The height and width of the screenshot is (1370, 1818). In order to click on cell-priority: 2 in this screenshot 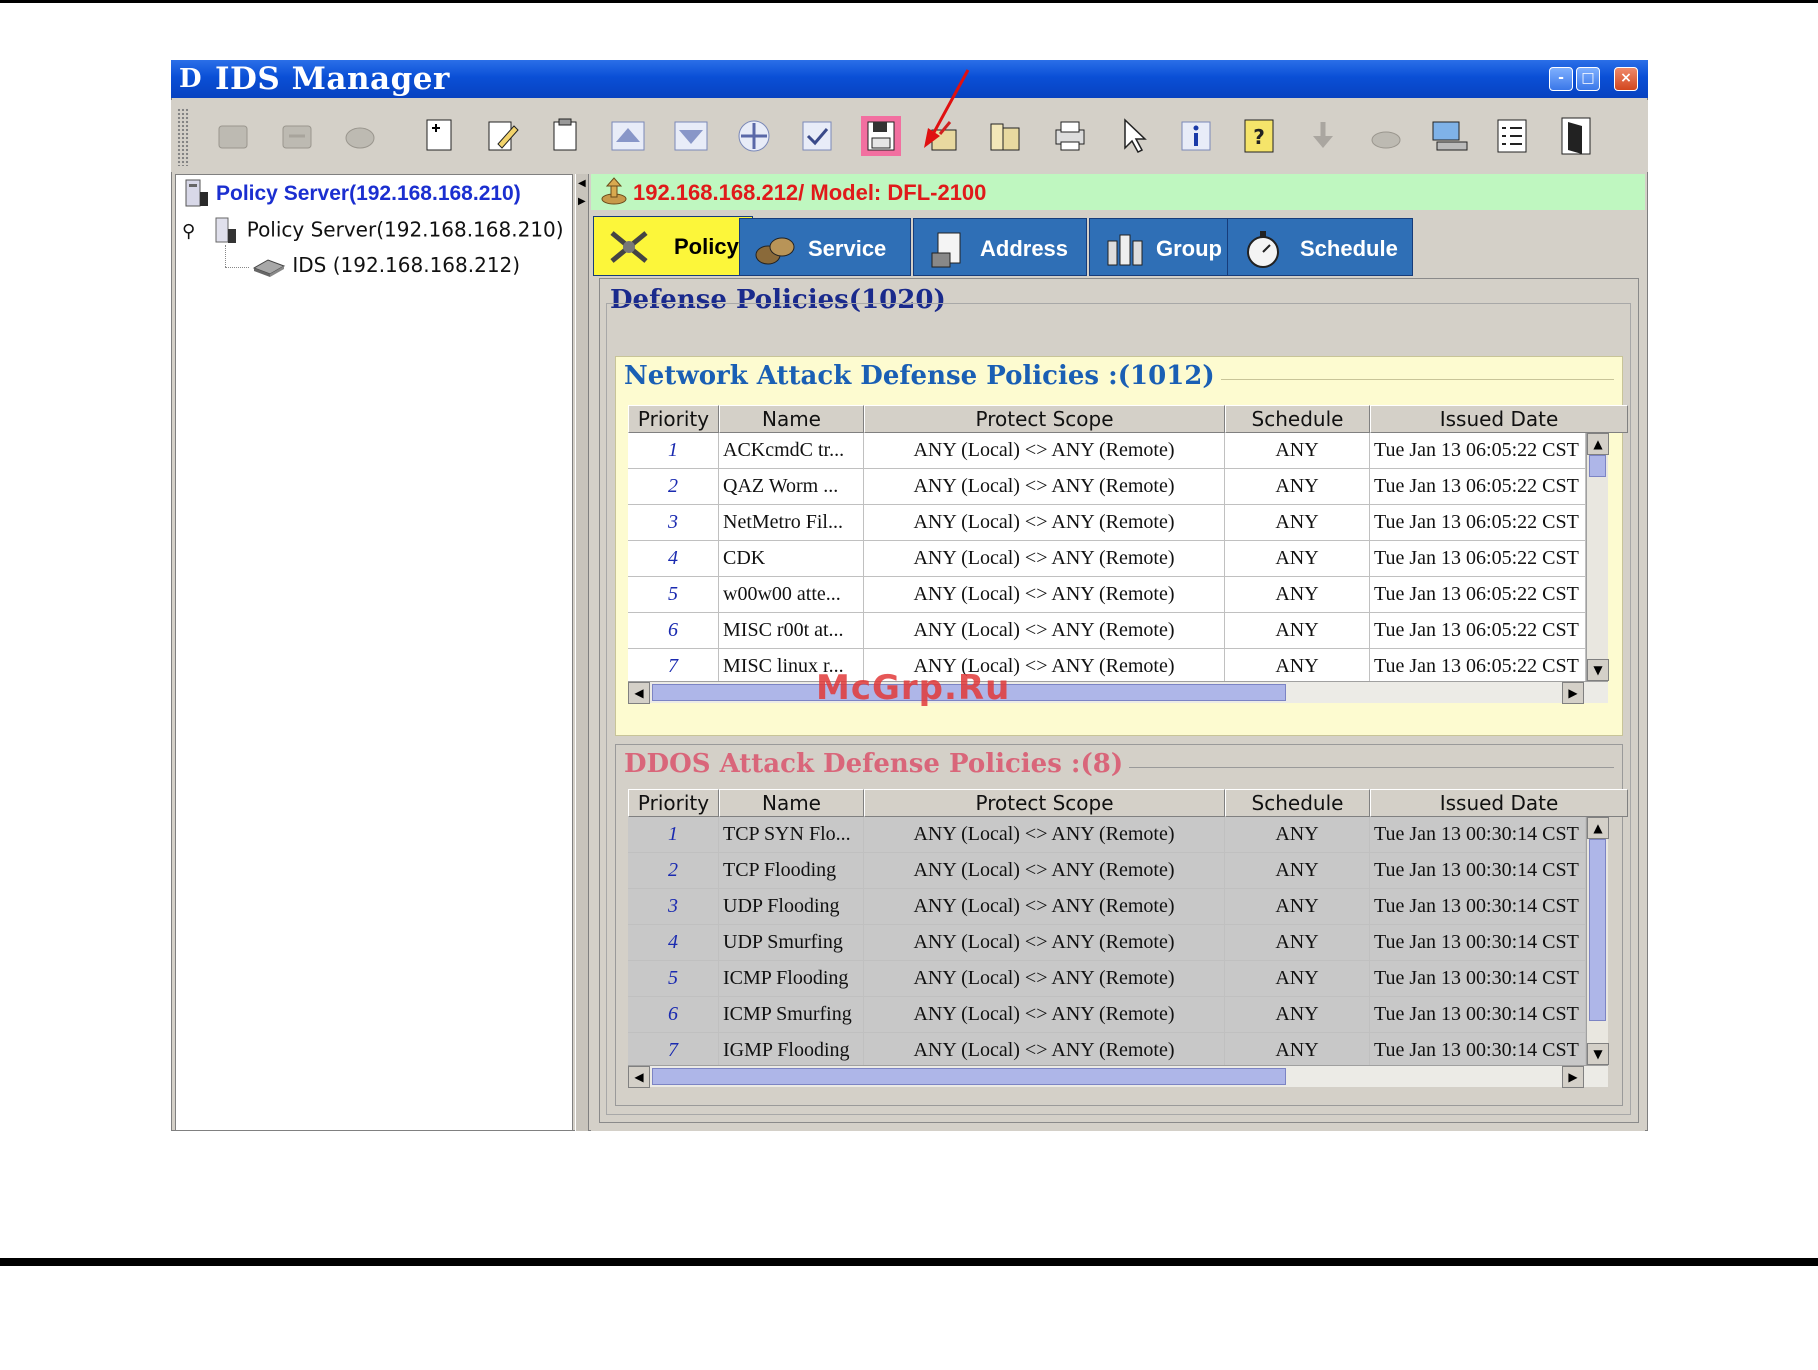, I will do `click(673, 487)`.